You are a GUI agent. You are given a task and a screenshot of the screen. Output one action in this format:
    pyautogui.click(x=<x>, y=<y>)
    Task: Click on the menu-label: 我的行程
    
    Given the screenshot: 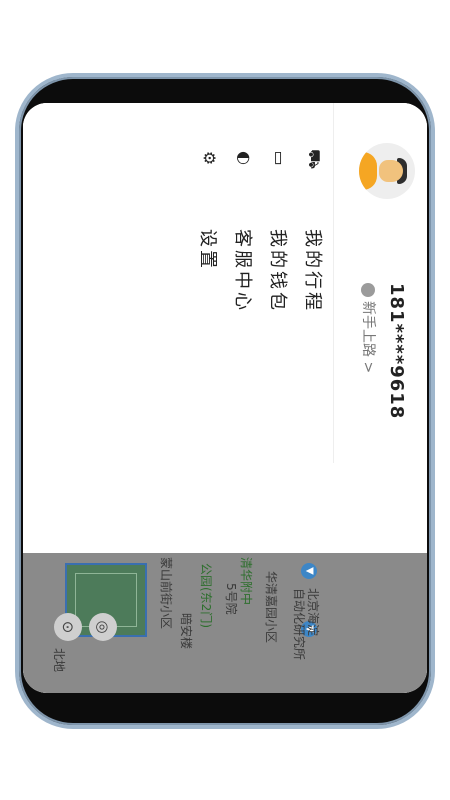 What is the action you would take?
    pyautogui.click(x=312, y=271)
    